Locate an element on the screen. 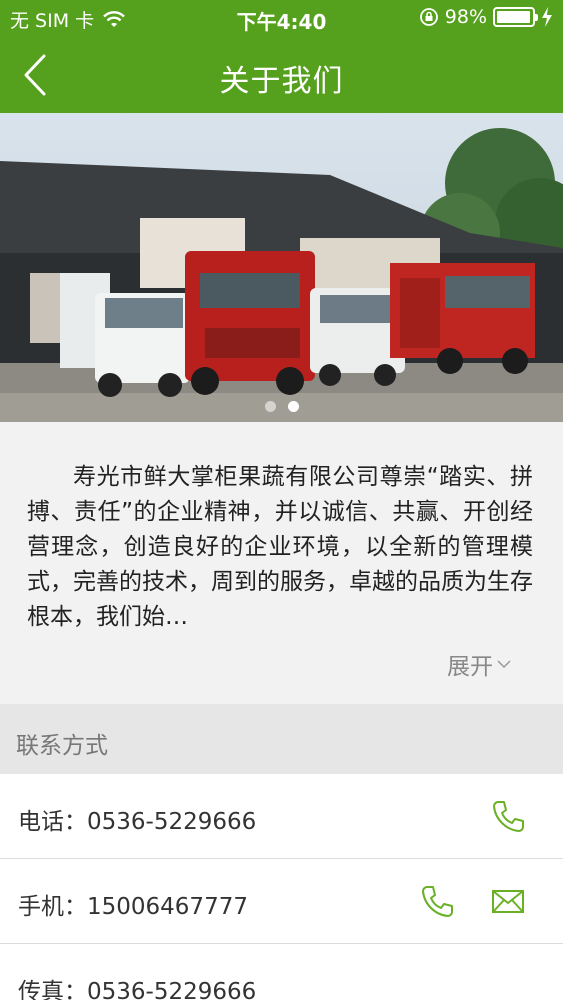  send-sms-button is located at coordinates (508, 901).